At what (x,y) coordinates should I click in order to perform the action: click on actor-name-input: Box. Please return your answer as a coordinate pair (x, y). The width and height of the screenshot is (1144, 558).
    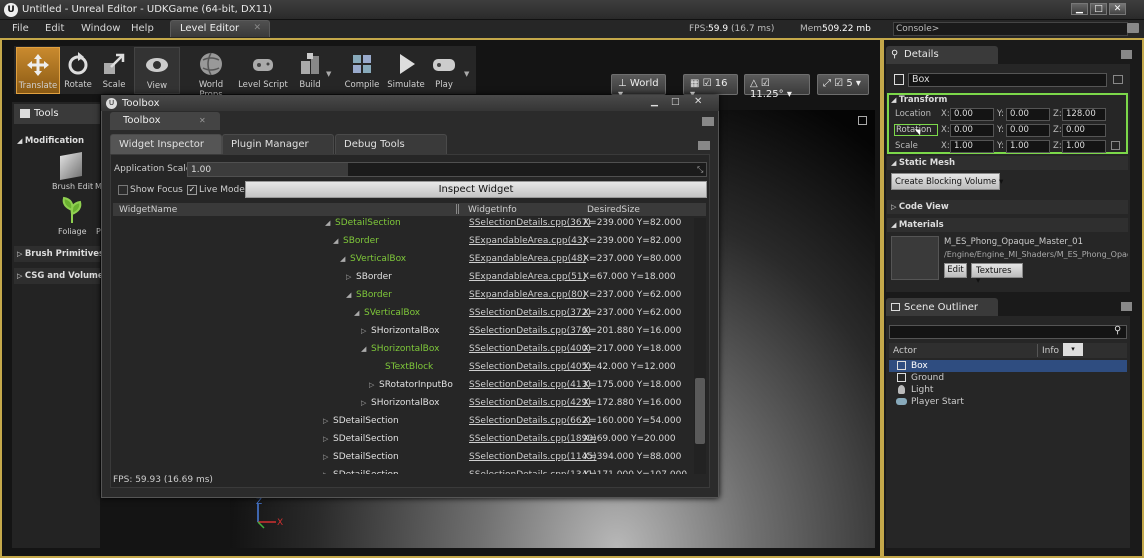
    Looking at the image, I should click on (1007, 80).